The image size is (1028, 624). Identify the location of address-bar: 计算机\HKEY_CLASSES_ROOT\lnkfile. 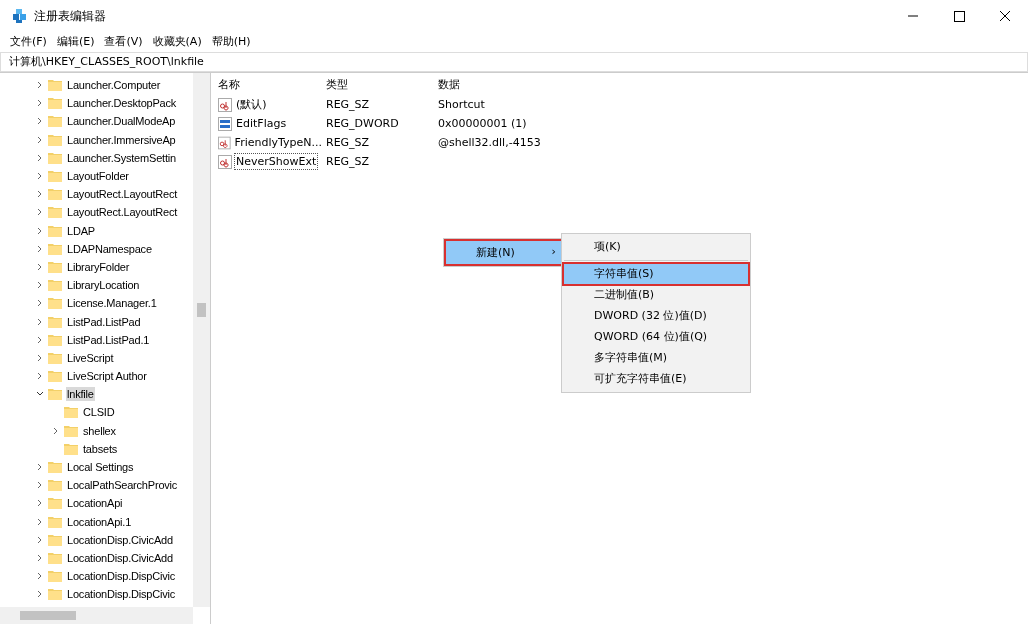
(514, 62).